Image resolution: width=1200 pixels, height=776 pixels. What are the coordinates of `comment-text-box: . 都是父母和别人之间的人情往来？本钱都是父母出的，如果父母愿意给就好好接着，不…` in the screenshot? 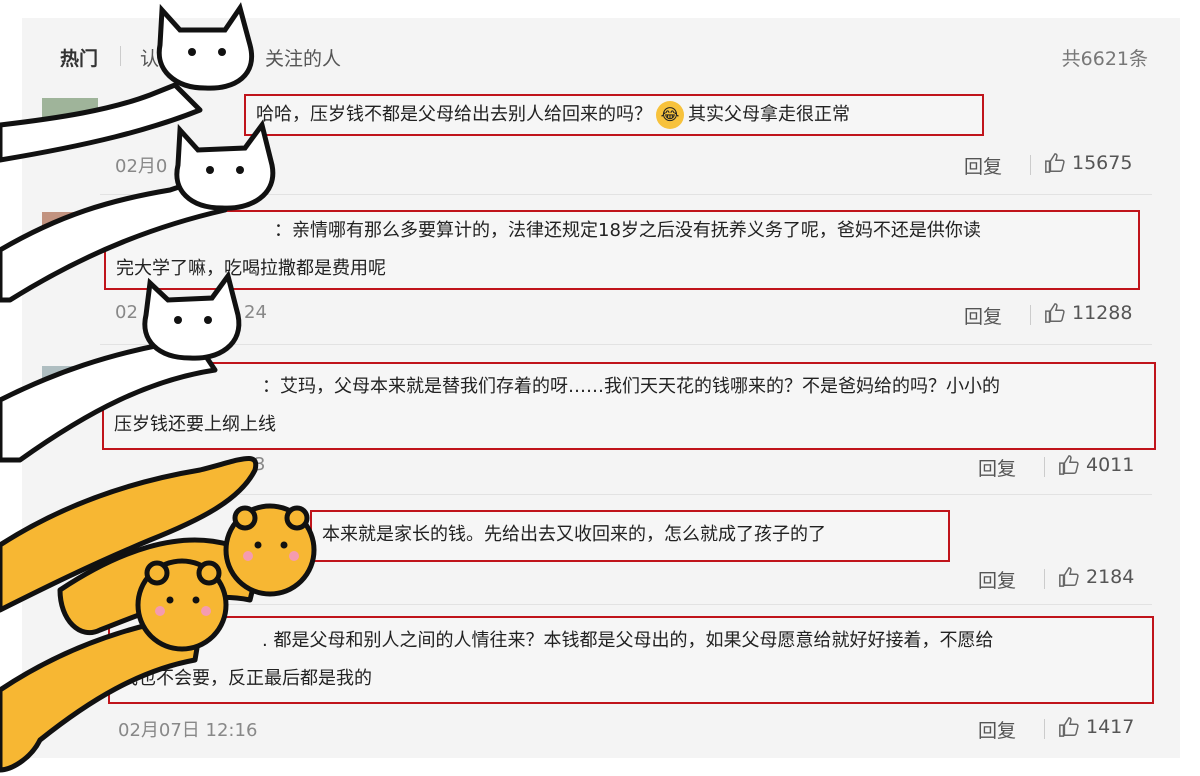 It's located at (631, 660).